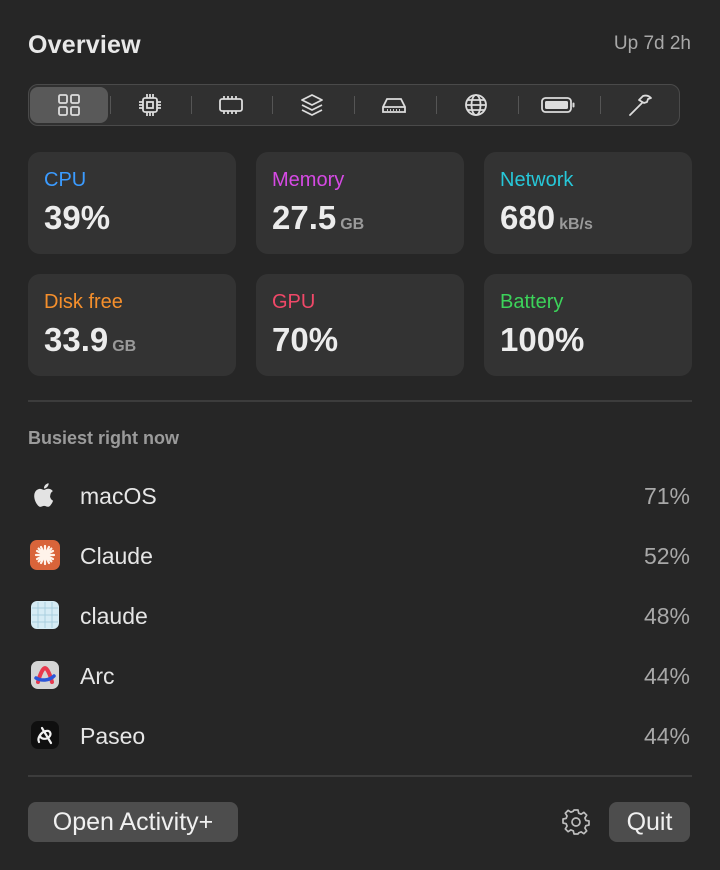  Describe the element at coordinates (318, 217) in the screenshot. I see `memory-value: 27.5 GB` at that location.